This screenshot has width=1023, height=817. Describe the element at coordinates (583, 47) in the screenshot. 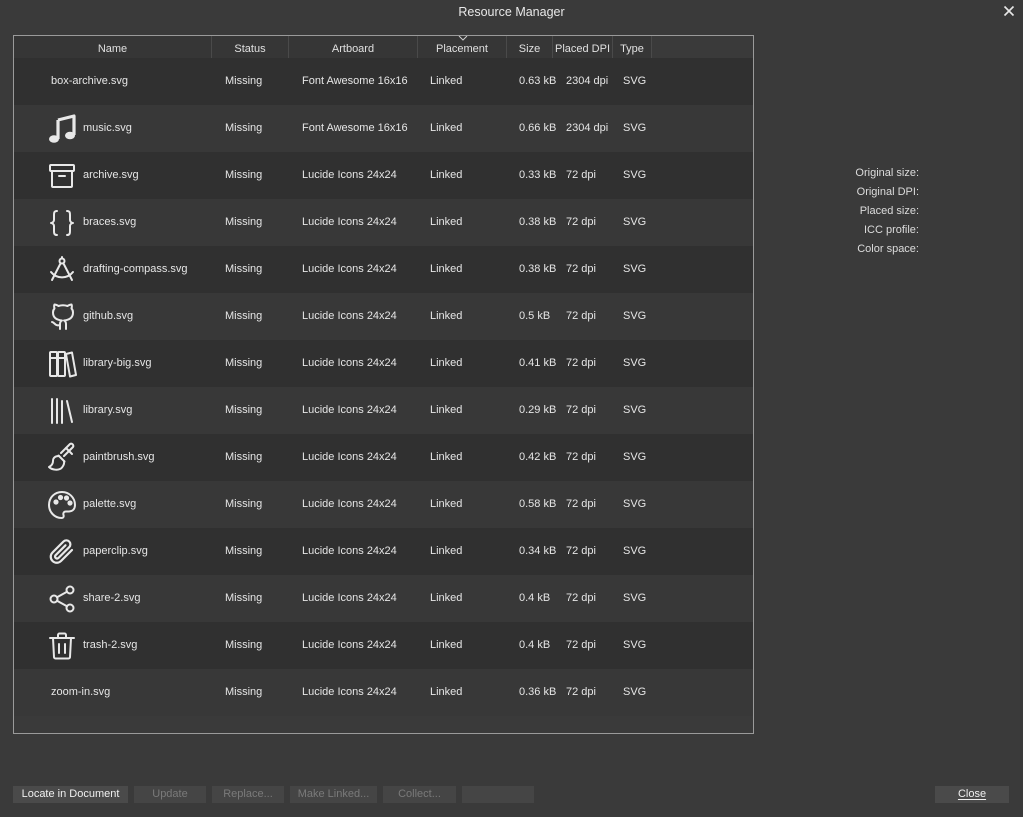

I see `column-header-placed-dpi: Placed DPI` at that location.